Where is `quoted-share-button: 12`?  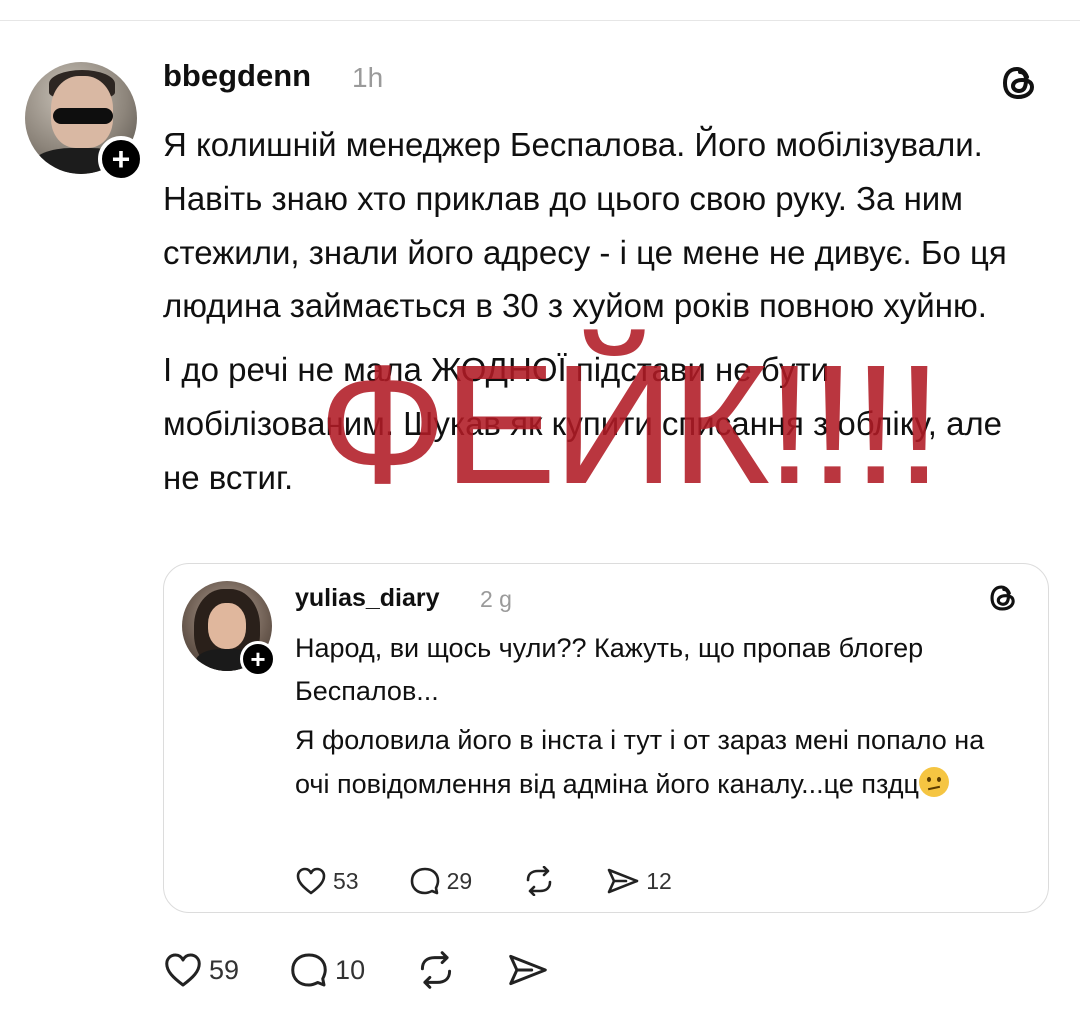 quoted-share-button: 12 is located at coordinates (639, 881).